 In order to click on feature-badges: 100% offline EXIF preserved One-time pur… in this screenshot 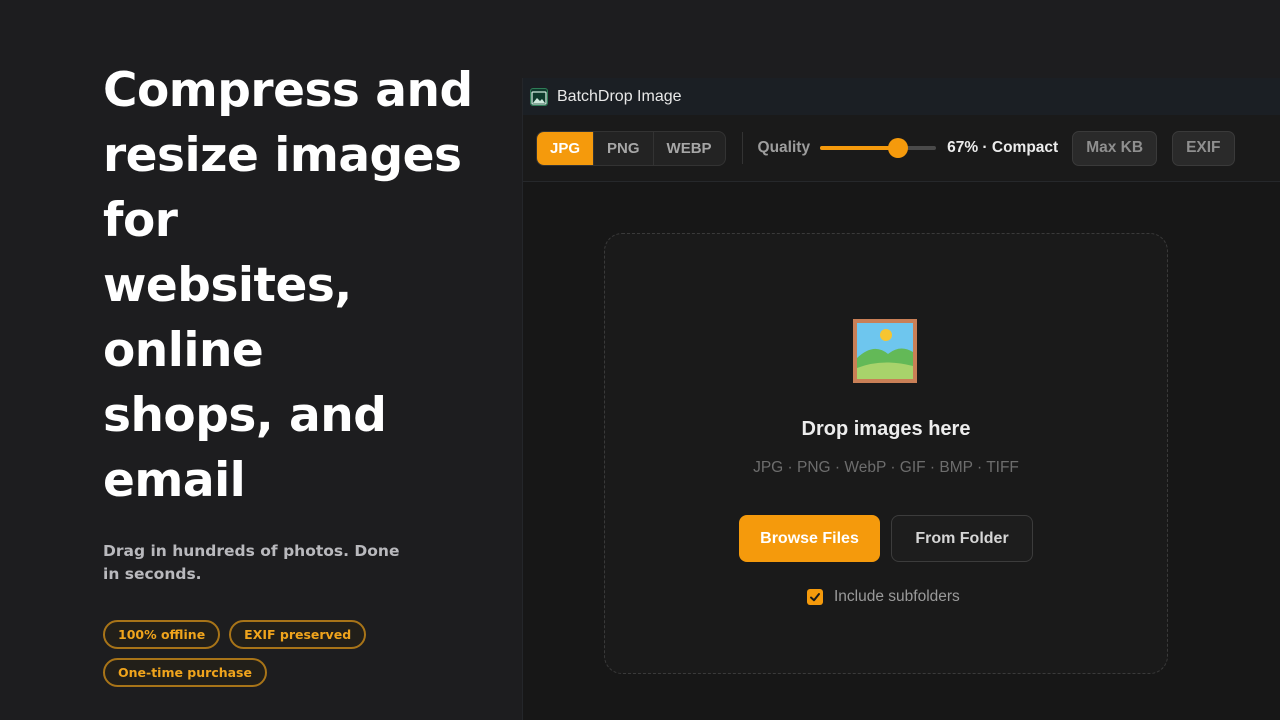, I will do `click(253, 653)`.